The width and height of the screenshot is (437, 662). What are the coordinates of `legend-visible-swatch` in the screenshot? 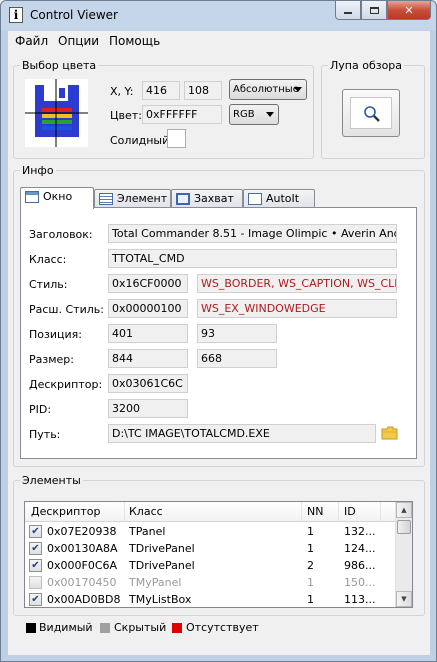 It's located at (31, 628).